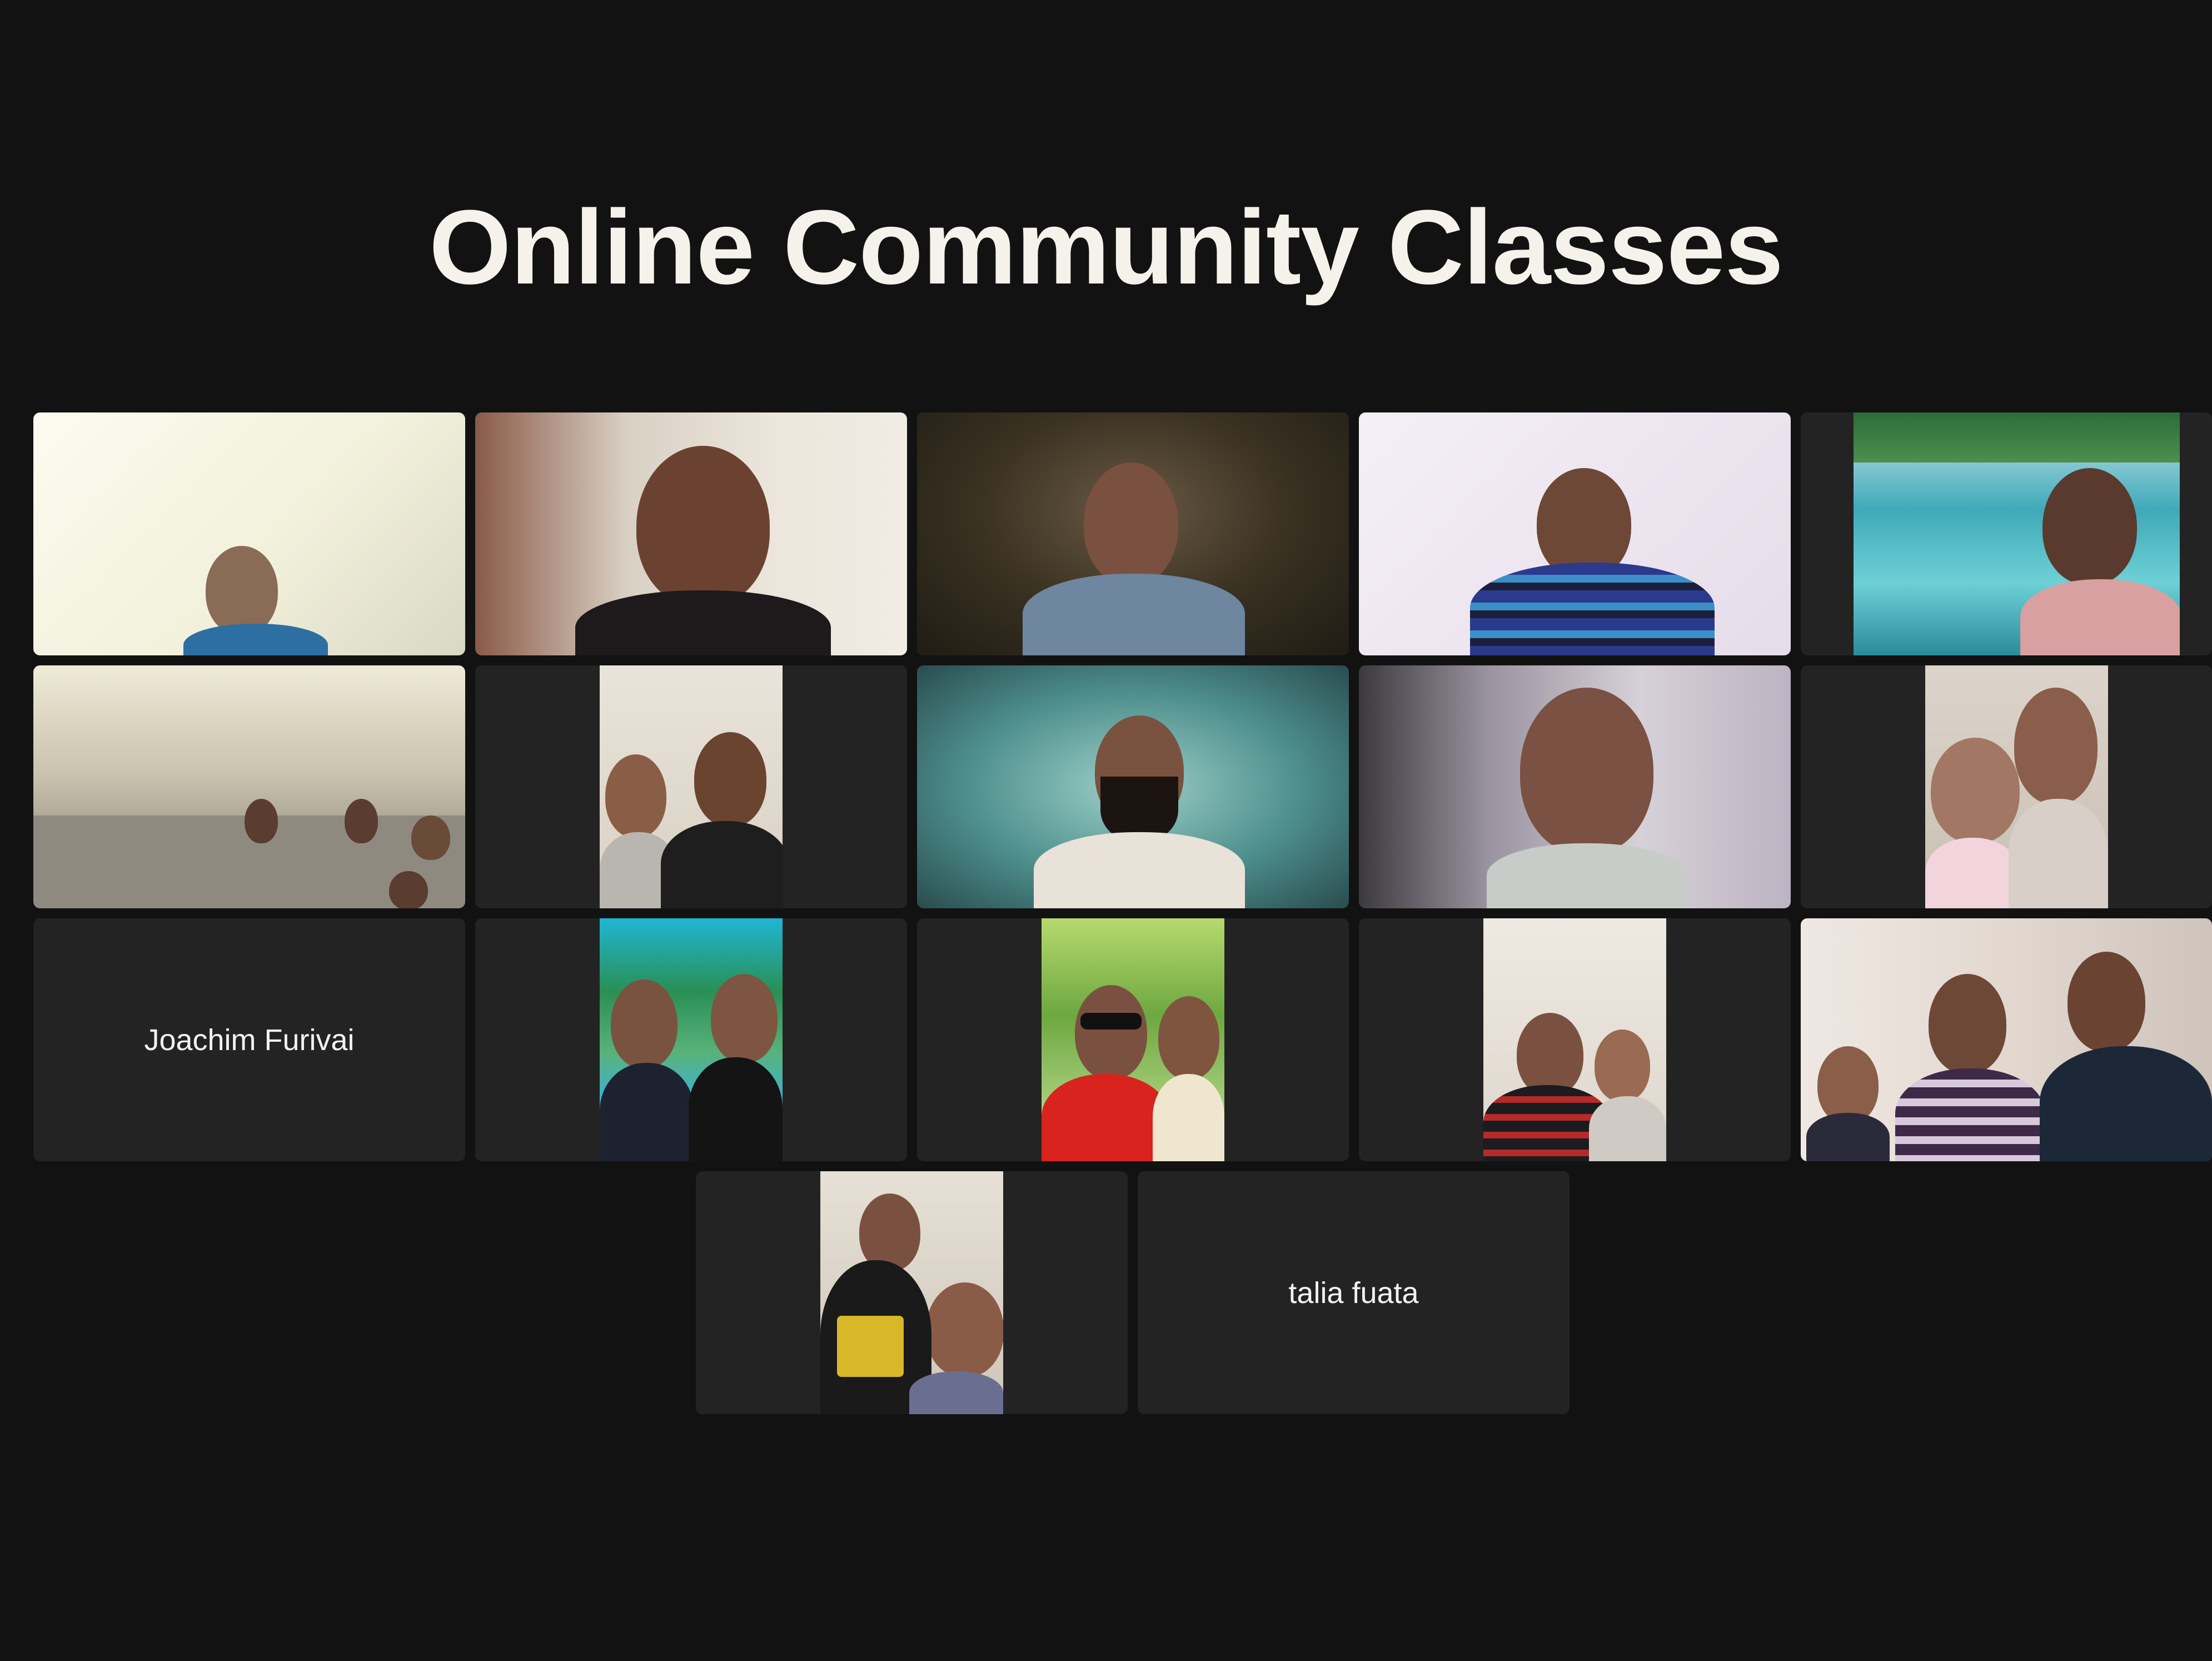 The image size is (2212, 1661). I want to click on participant-tile-active-speaker, so click(1133, 534).